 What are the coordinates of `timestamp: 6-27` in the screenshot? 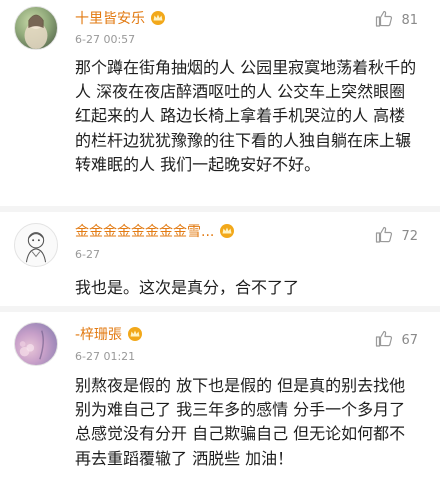 It's located at (87, 254).